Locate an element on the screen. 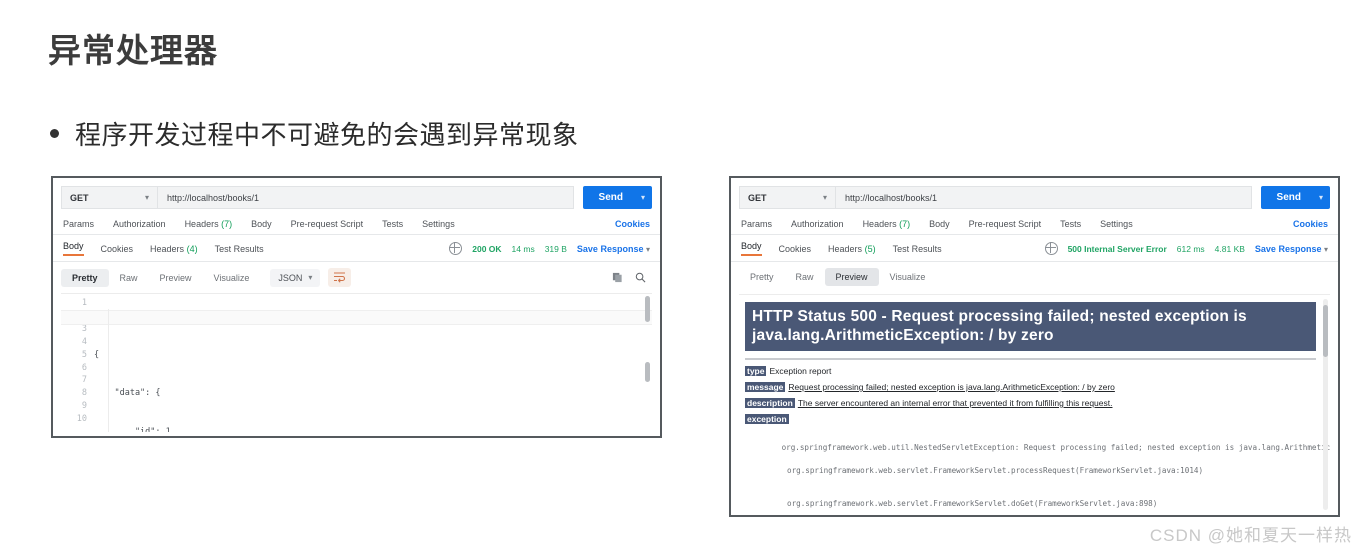 This screenshot has width=1370, height=552. tab-headers-count: (7) is located at coordinates (227, 224).